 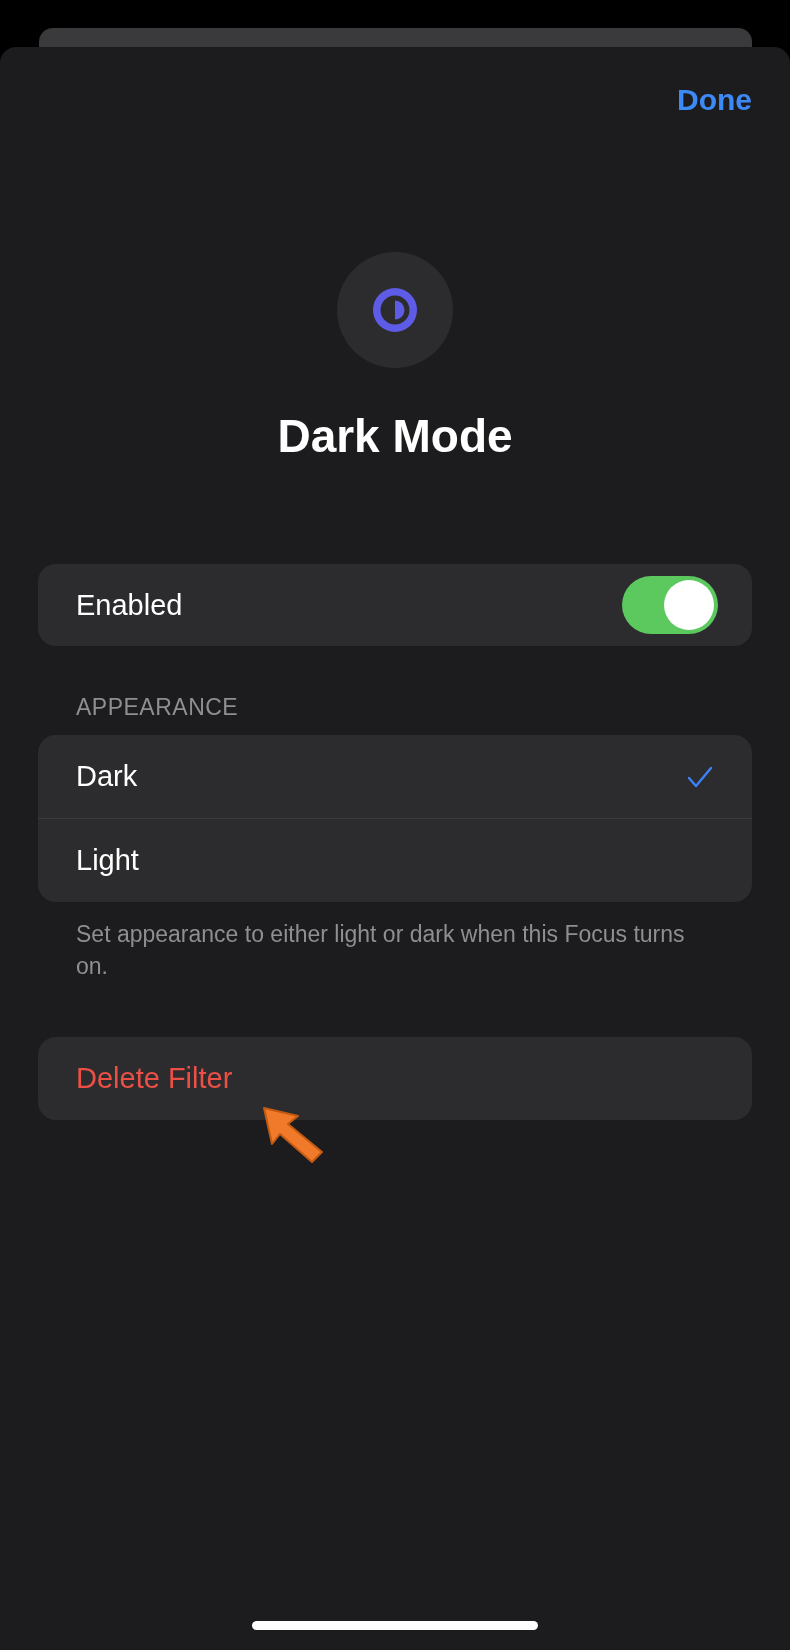 What do you see at coordinates (129, 605) in the screenshot?
I see `row-label: Enabled` at bounding box center [129, 605].